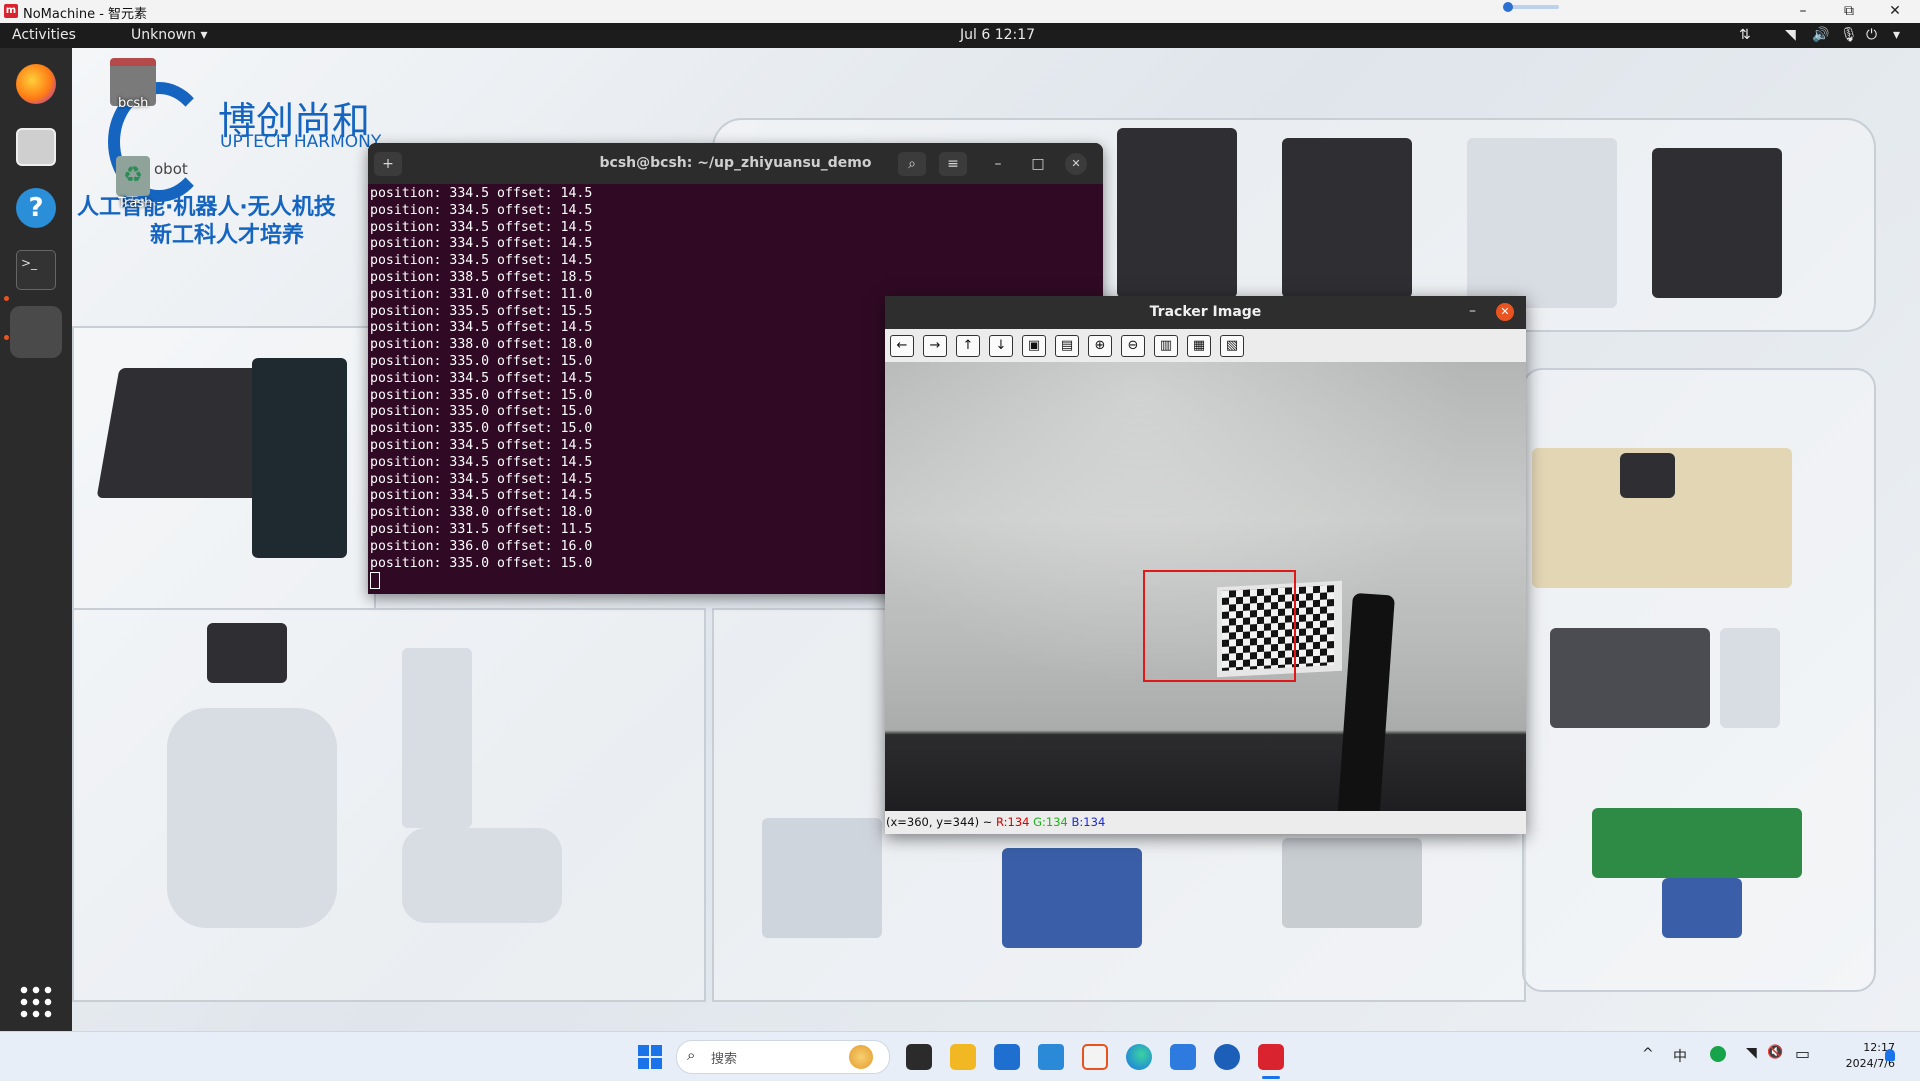  What do you see at coordinates (939, 822) in the screenshot?
I see `cursor-coords: (x=360, y=344) ~` at bounding box center [939, 822].